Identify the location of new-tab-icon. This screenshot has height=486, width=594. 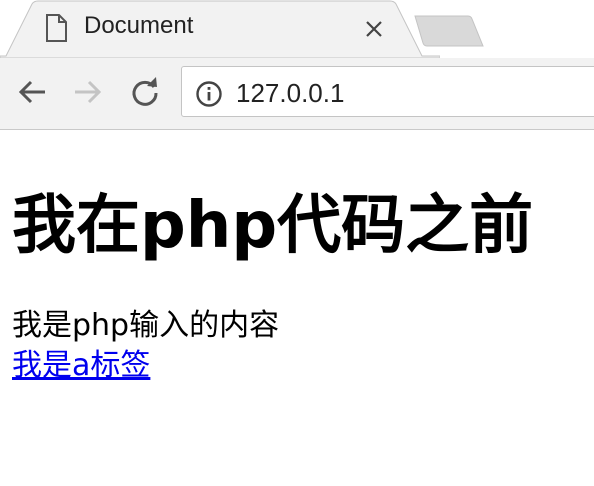
(449, 33).